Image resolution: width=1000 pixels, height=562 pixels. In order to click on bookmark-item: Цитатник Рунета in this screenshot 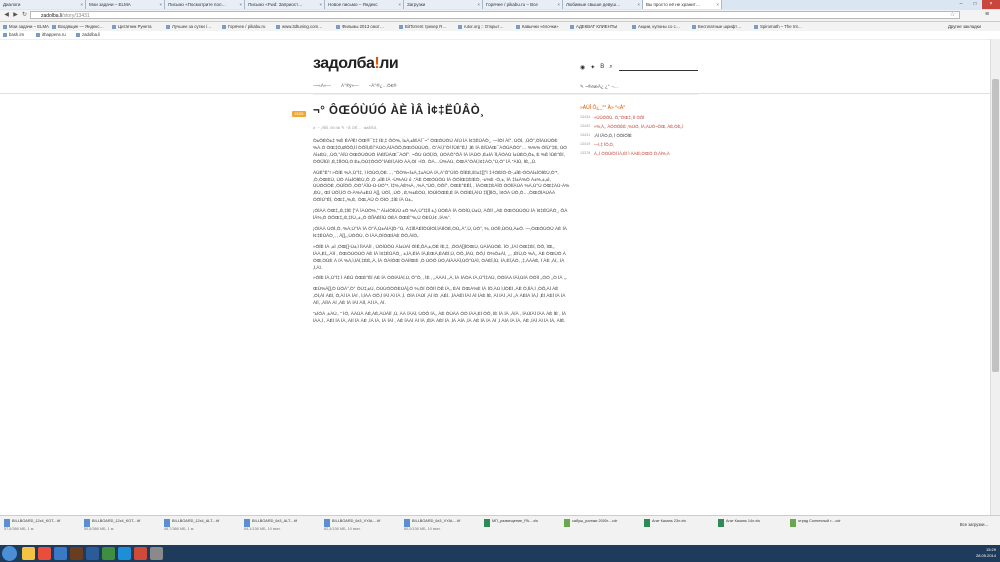, I will do `click(132, 26)`.